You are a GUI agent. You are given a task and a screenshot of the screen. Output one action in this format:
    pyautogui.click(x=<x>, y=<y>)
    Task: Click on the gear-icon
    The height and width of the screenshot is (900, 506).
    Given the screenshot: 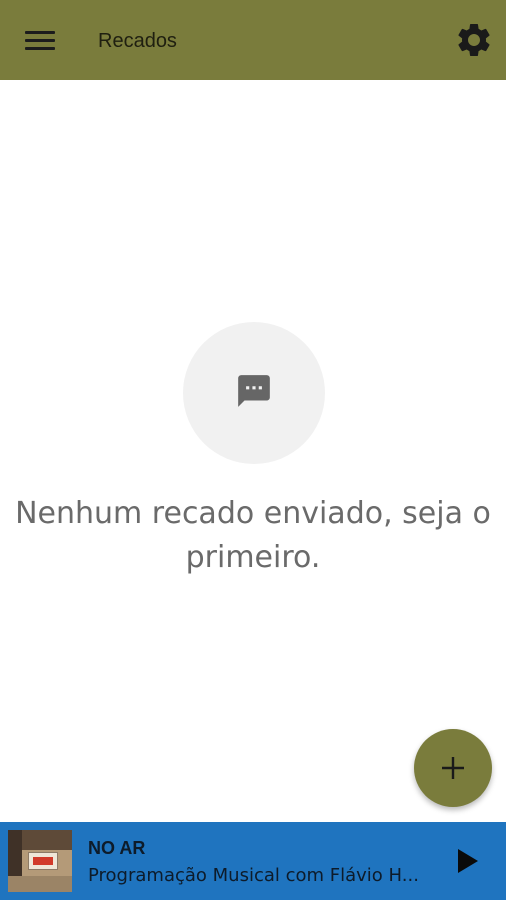 What is the action you would take?
    pyautogui.click(x=474, y=39)
    